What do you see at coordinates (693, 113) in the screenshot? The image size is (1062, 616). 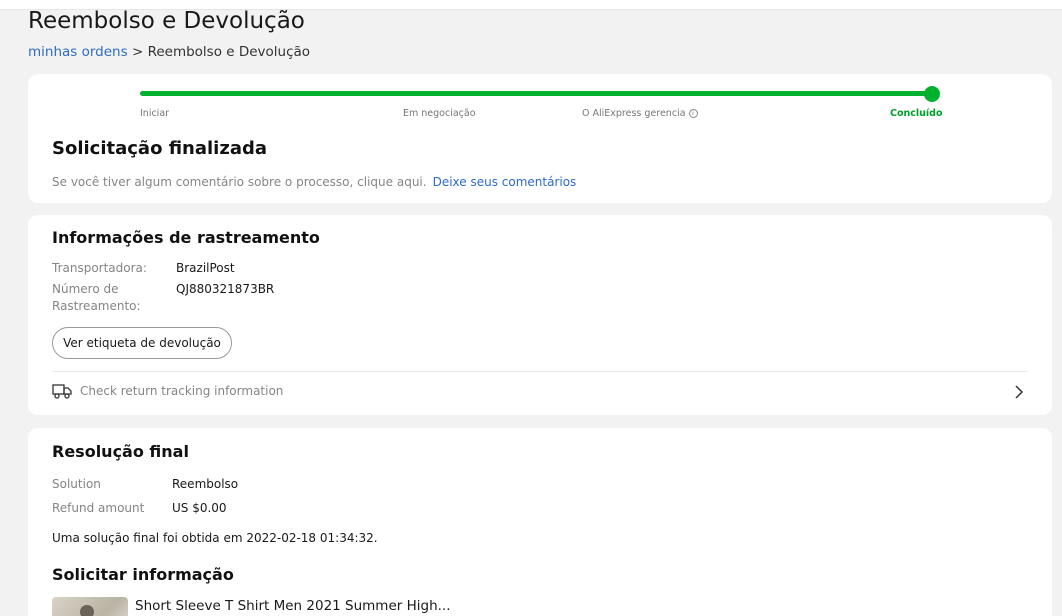 I see `info-icon: i` at bounding box center [693, 113].